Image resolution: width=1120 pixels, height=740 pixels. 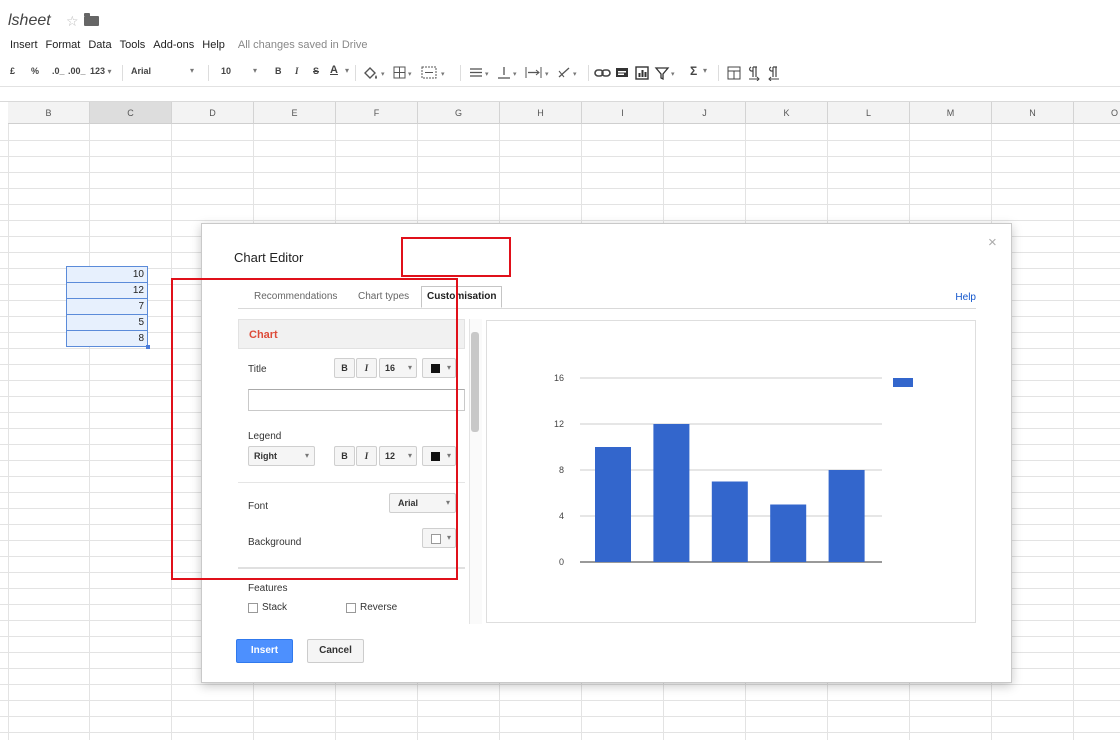 What do you see at coordinates (509, 73) in the screenshot?
I see `vertical-align-icon: ▾` at bounding box center [509, 73].